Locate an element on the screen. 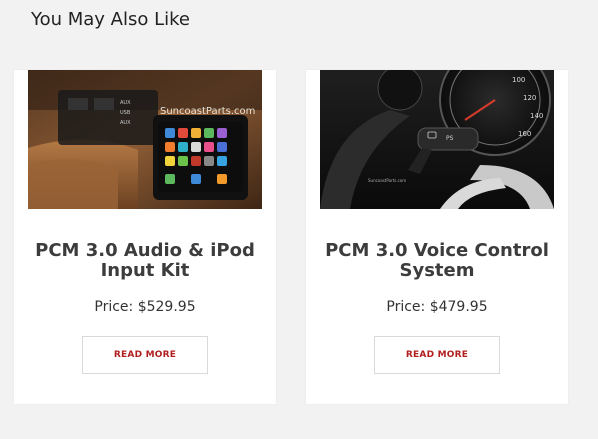  svg-text: 120 is located at coordinates (529, 98).